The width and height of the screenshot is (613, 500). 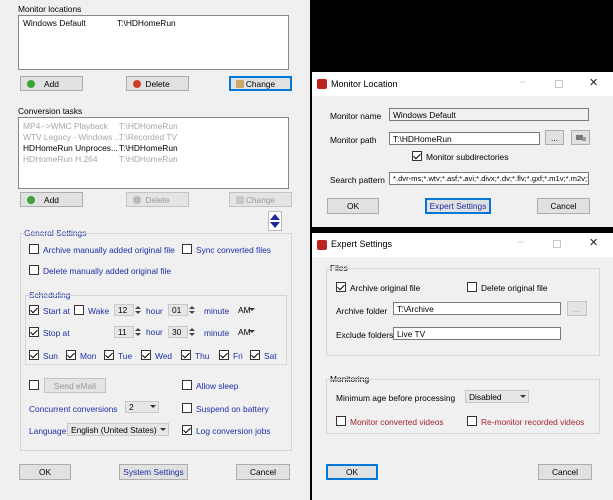 I want to click on day-wed-label: Wed, so click(x=164, y=356).